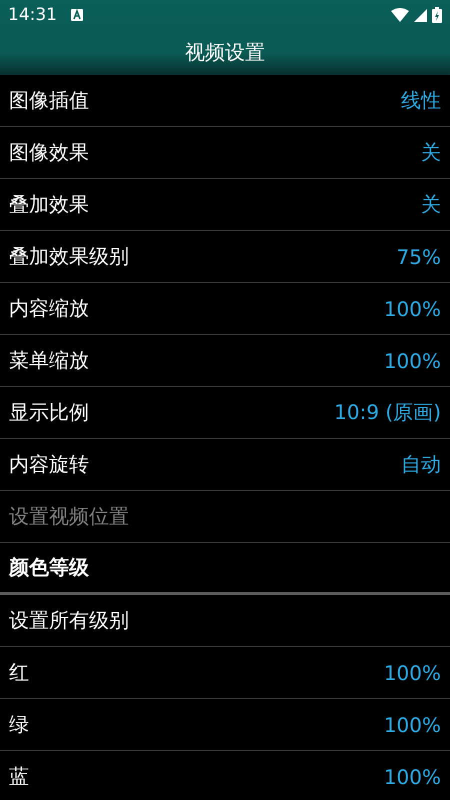  I want to click on battery-charging-icon, so click(437, 15).